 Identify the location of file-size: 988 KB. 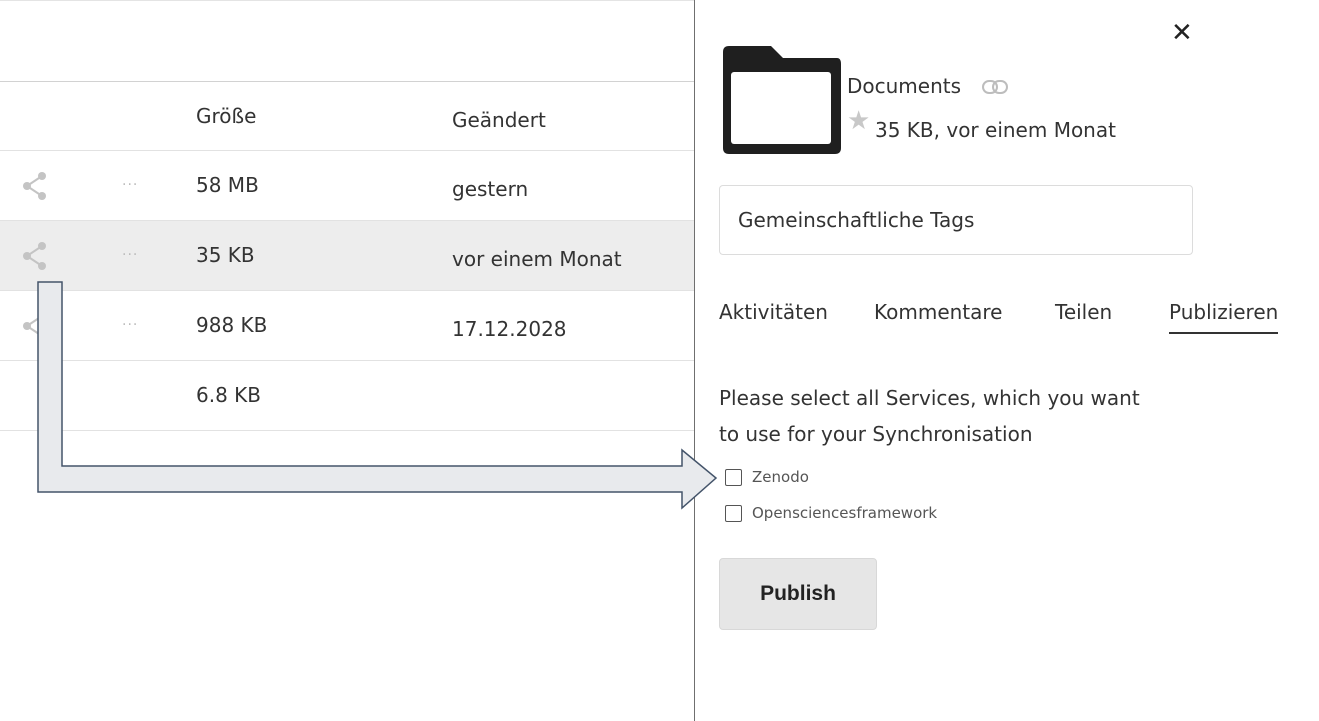
(232, 325).